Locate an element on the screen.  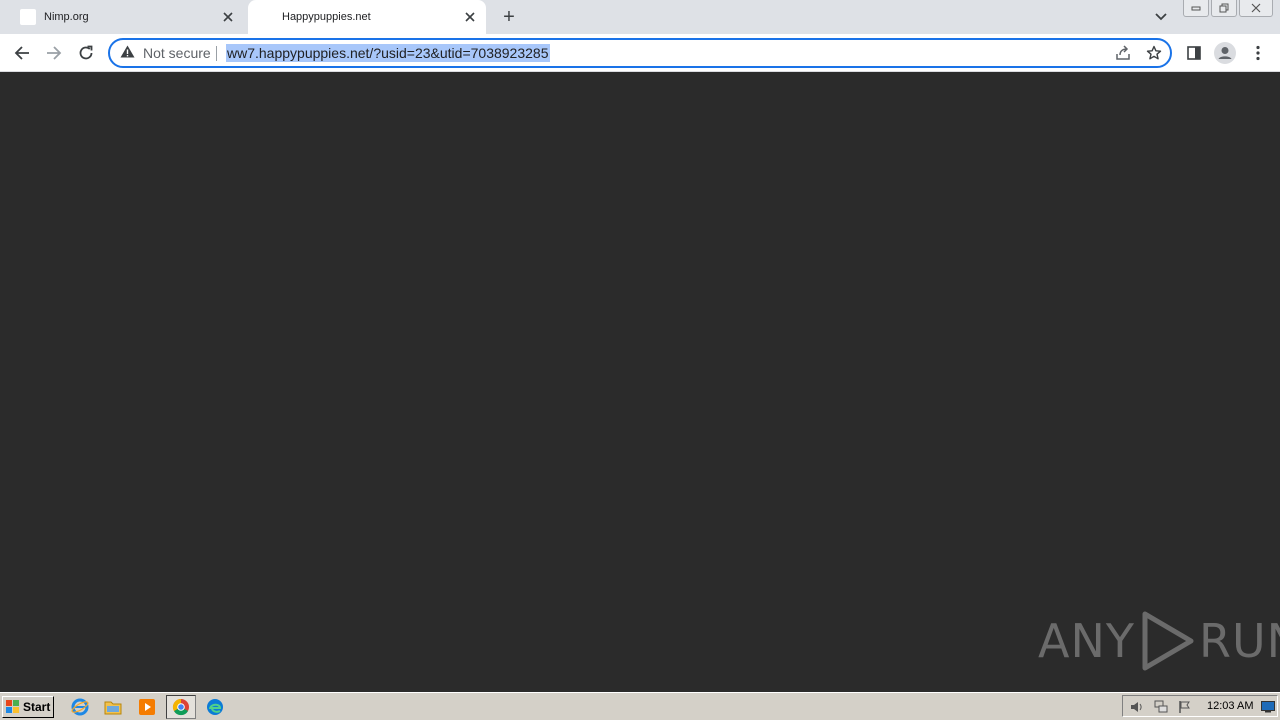
action-center-flag-icon is located at coordinates (1185, 707).